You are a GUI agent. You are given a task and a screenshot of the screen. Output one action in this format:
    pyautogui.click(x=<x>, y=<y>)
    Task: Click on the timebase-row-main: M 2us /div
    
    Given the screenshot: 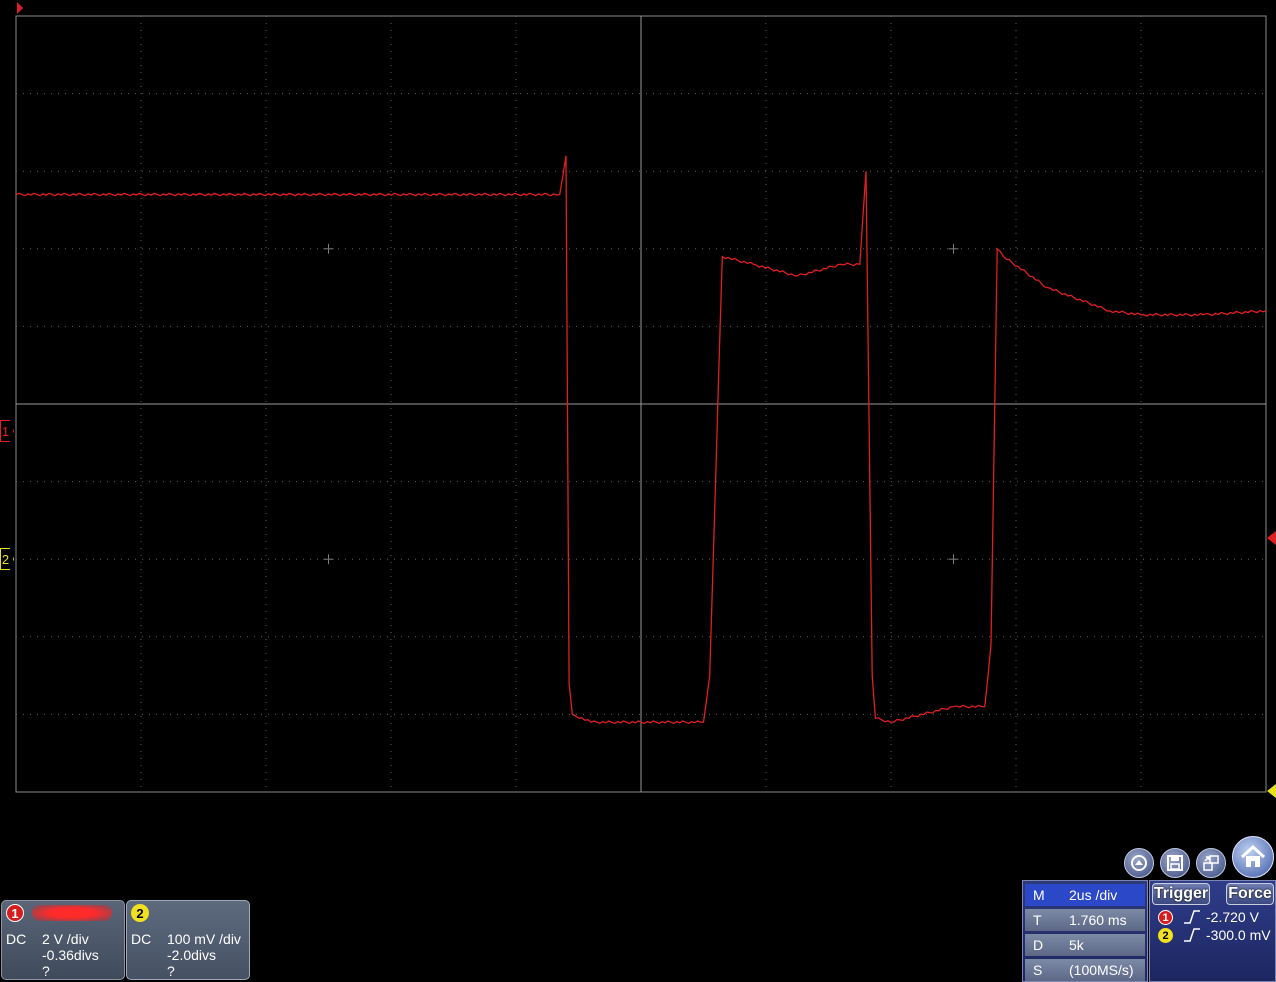 What is the action you would take?
    pyautogui.click(x=1085, y=895)
    